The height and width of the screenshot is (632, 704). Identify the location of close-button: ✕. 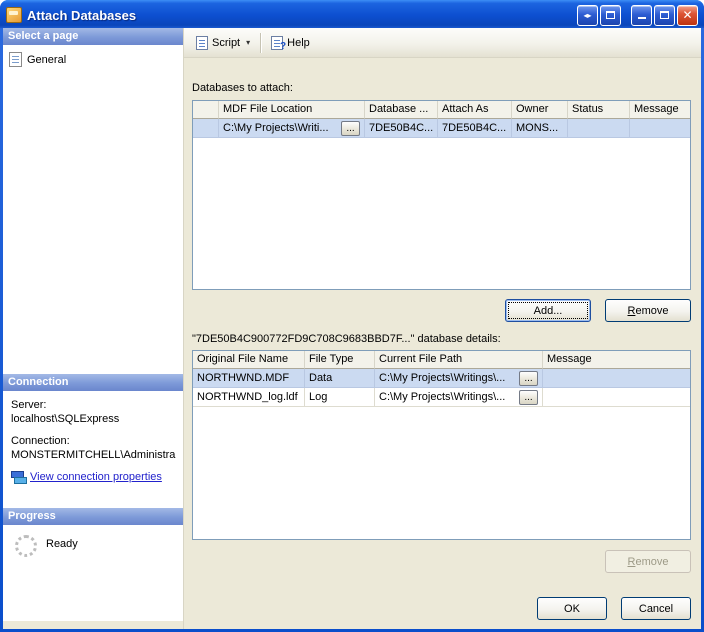
(687, 15).